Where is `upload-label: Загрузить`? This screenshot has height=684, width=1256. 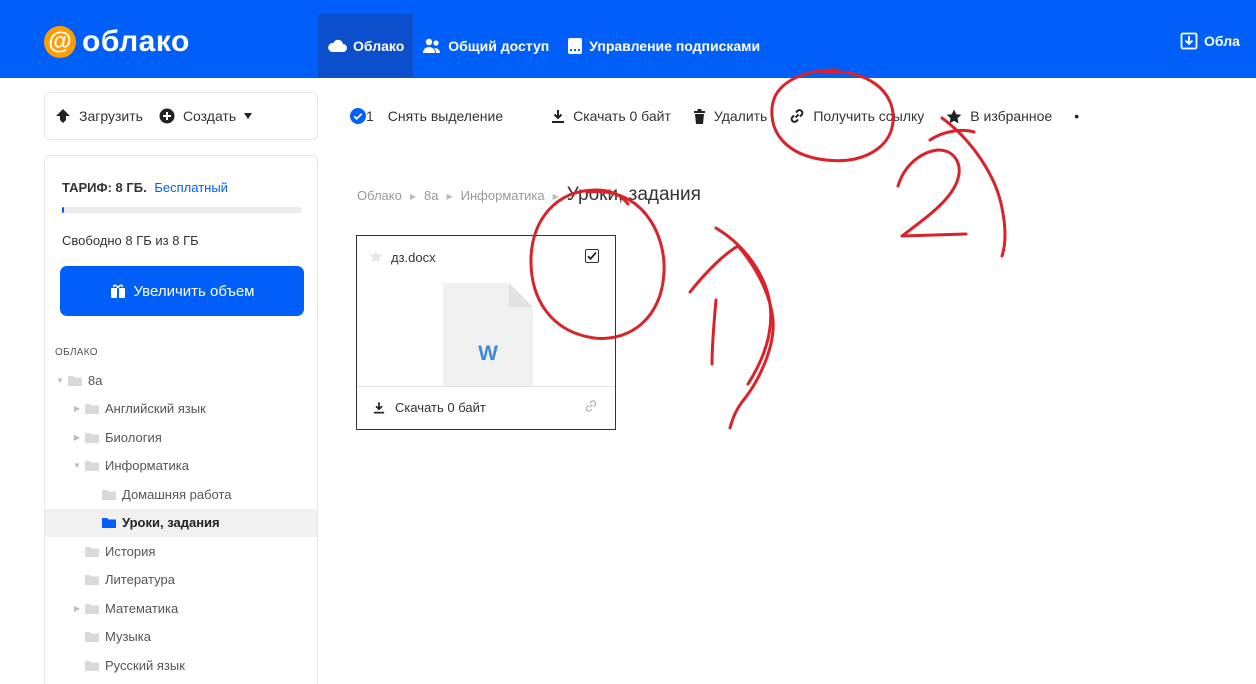
upload-label: Загрузить is located at coordinates (111, 116).